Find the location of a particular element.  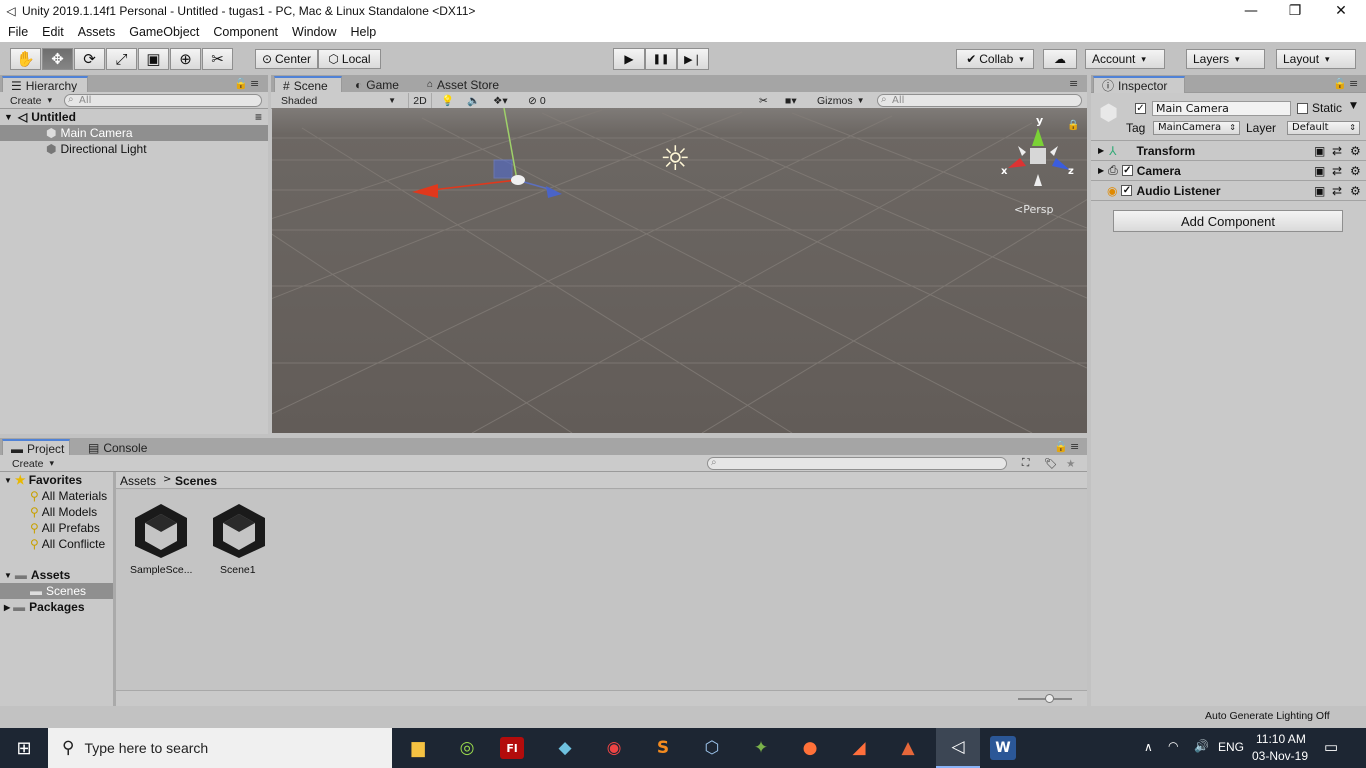

play-button: ▶ is located at coordinates (629, 59).